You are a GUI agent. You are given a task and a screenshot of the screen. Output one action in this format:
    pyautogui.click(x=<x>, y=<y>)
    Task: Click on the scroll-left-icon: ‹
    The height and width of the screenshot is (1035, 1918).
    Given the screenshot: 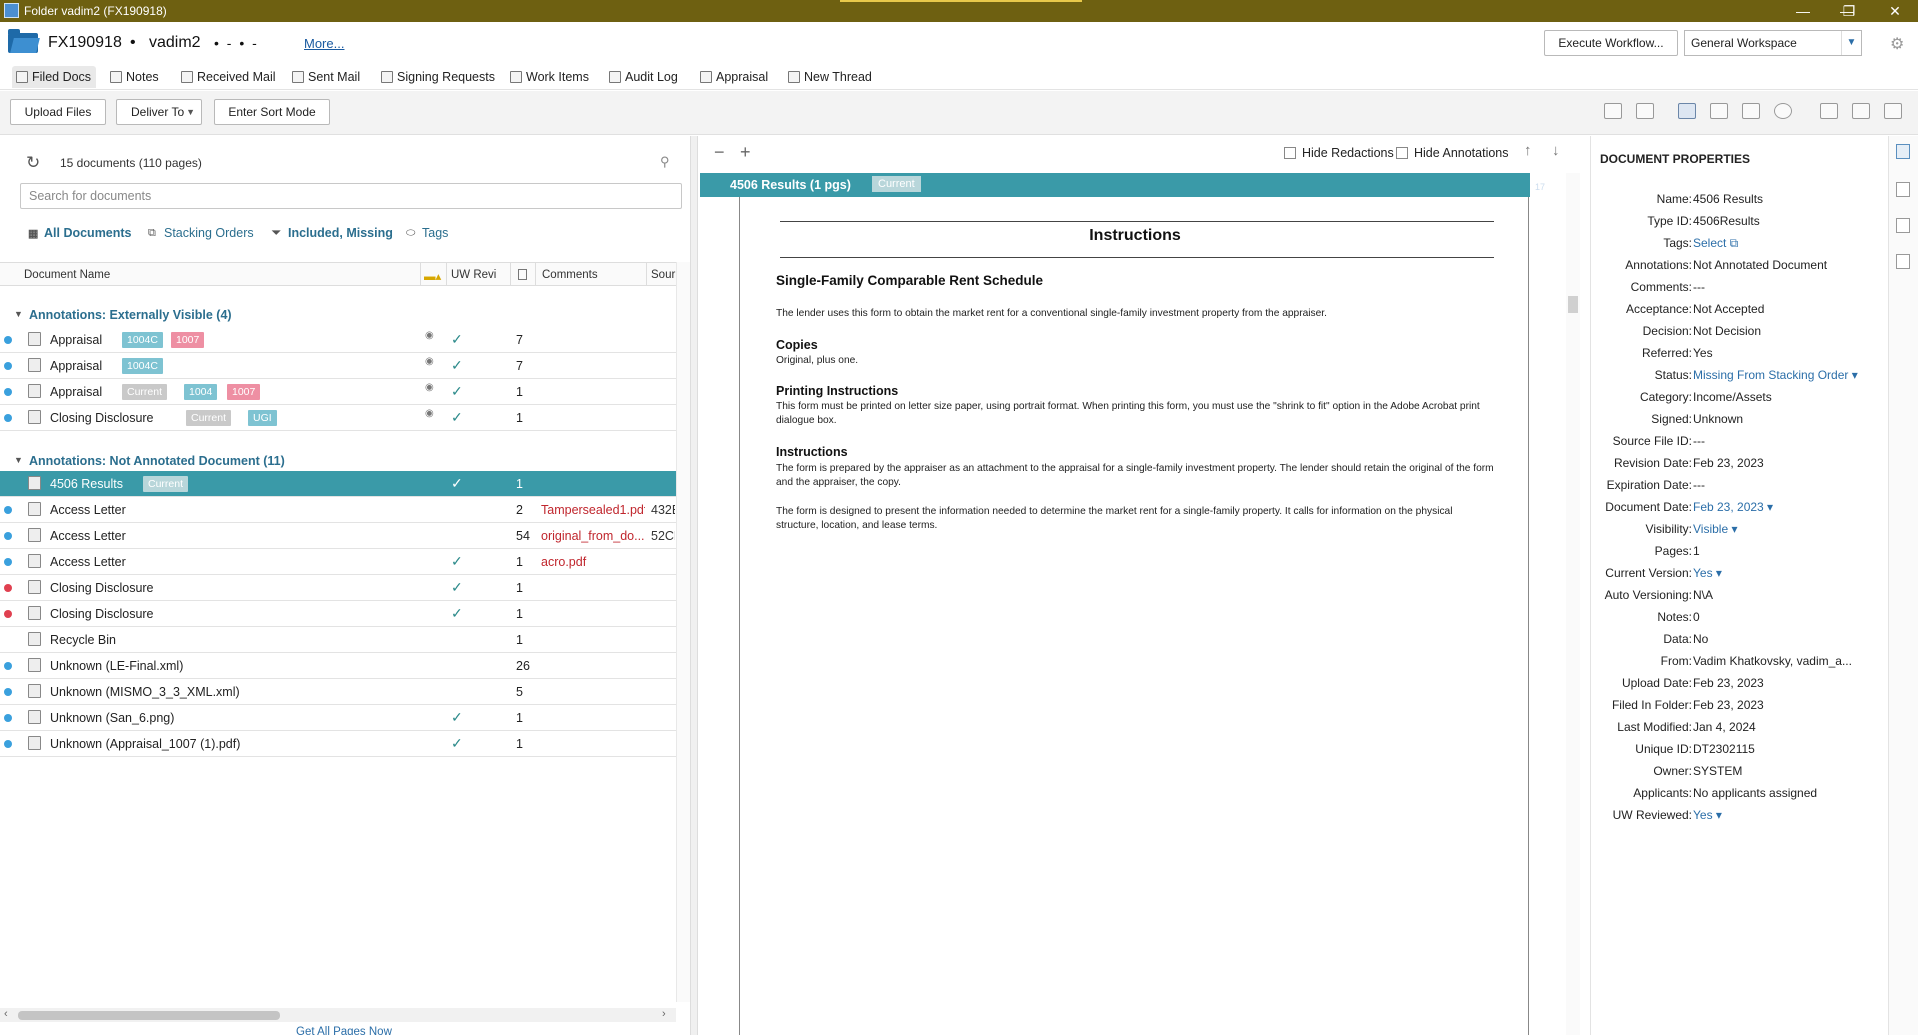 What is the action you would take?
    pyautogui.click(x=6, y=1014)
    